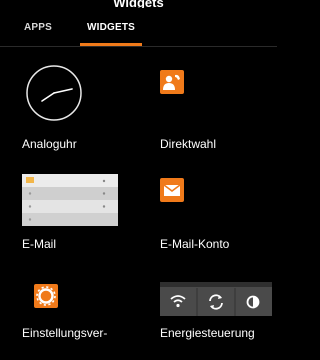 The image size is (320, 360). I want to click on widget-label: E-Mail-Konto, so click(195, 244).